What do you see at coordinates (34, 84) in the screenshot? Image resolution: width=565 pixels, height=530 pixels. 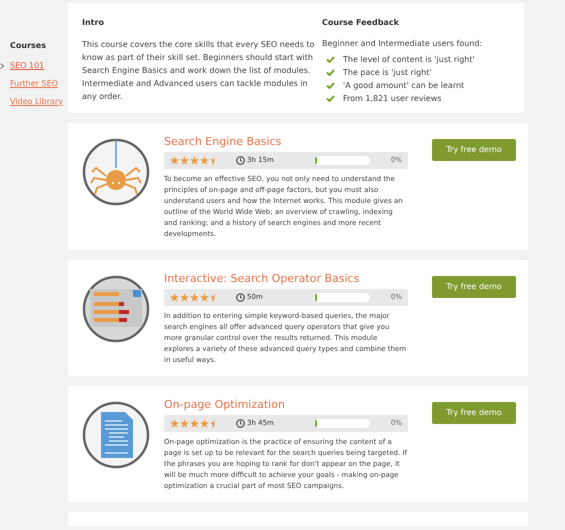 I see `sidebar-link: Further SEO` at bounding box center [34, 84].